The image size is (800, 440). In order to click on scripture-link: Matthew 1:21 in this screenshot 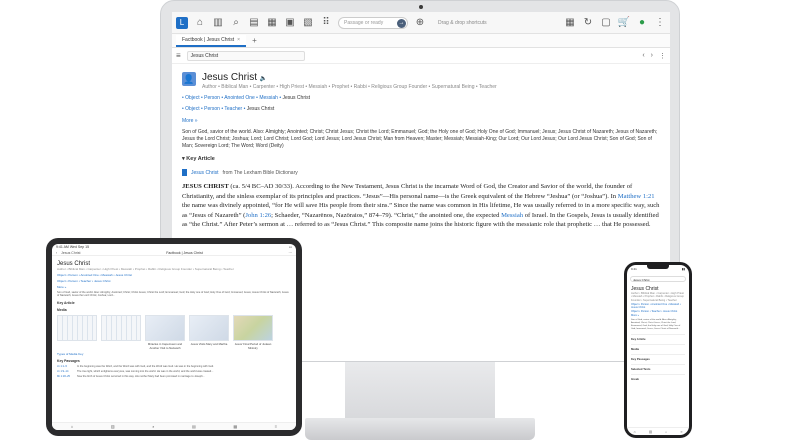, I will do `click(636, 196)`.